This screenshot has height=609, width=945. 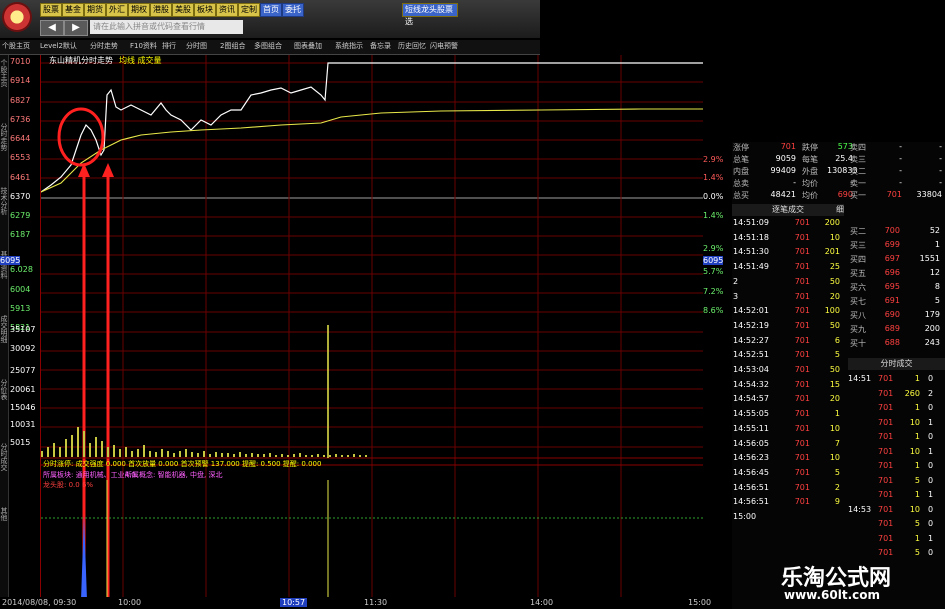 What do you see at coordinates (20, 442) in the screenshot?
I see `volume-label-6: 5015` at bounding box center [20, 442].